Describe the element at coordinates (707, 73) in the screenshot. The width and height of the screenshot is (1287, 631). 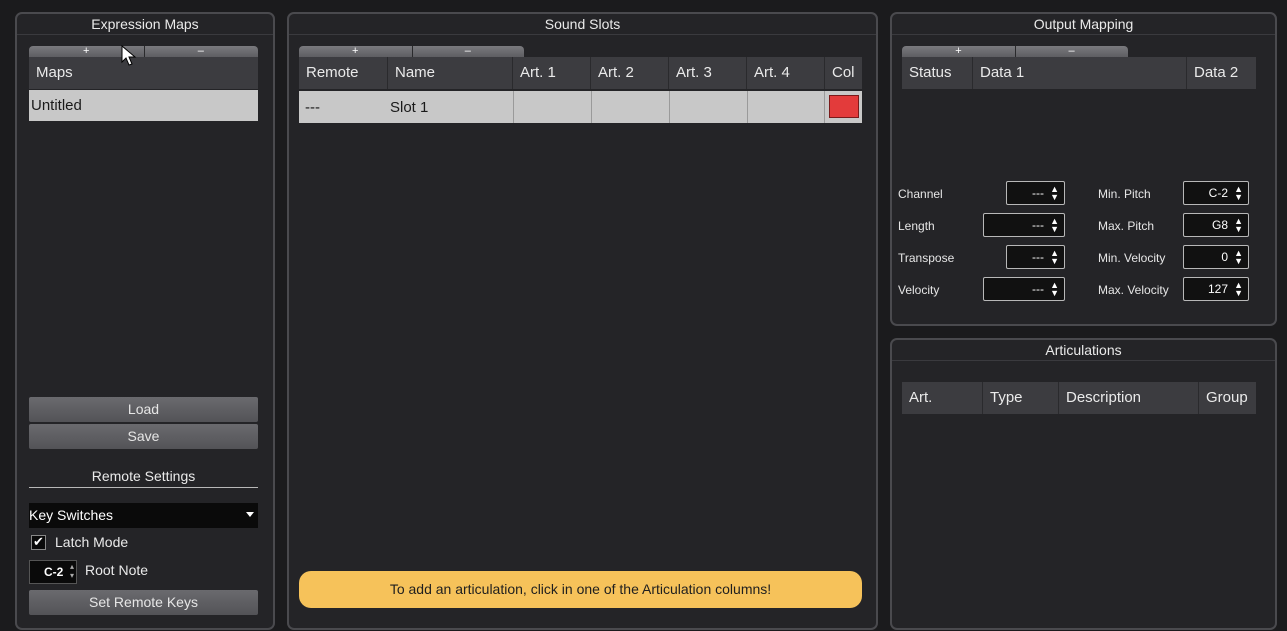
I see `column-art-3: Art. 3` at that location.